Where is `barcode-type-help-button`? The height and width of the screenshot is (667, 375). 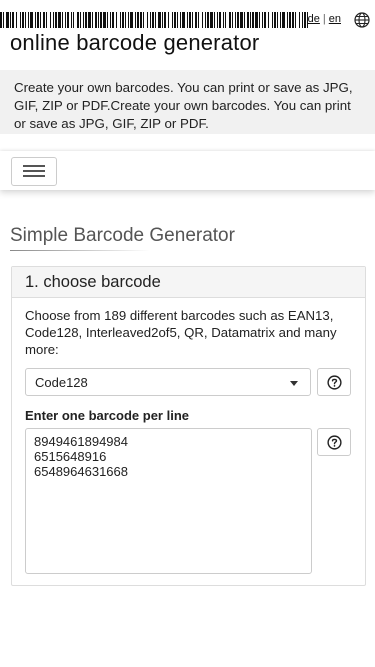 barcode-type-help-button is located at coordinates (334, 382).